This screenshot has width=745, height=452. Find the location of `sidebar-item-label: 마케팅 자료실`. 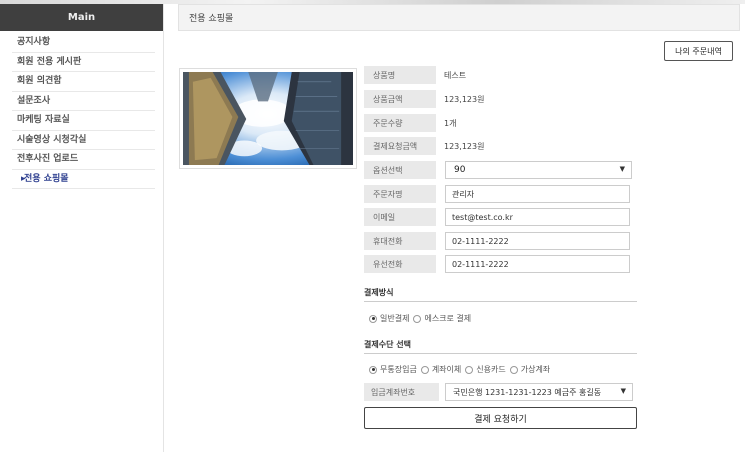

sidebar-item-label: 마케팅 자료실 is located at coordinates (43, 120).